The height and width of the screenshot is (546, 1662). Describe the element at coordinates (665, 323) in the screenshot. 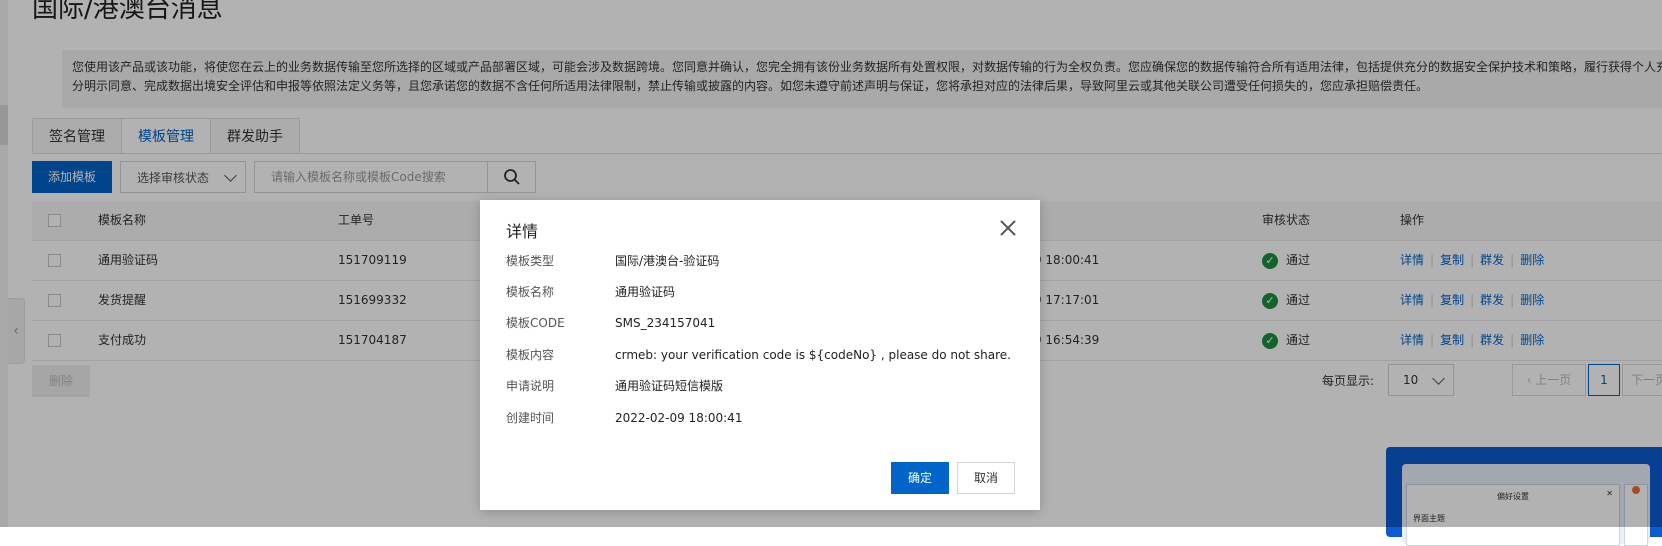

I see `field-value: SMS_234157041` at that location.